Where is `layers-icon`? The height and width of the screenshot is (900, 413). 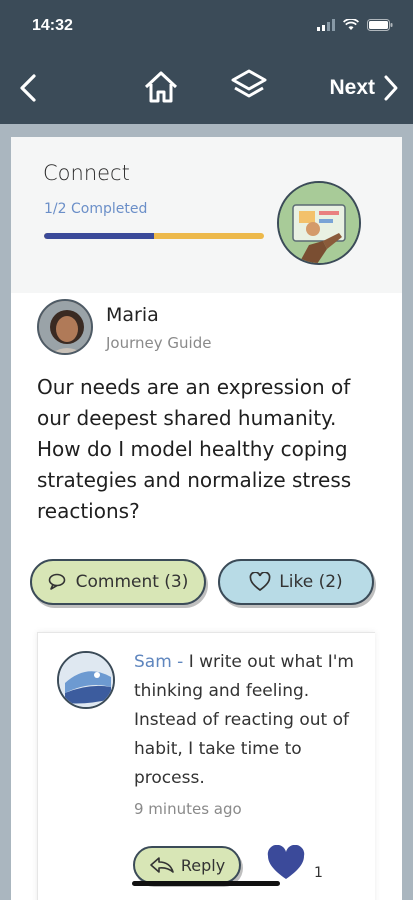
layers-icon is located at coordinates (249, 86).